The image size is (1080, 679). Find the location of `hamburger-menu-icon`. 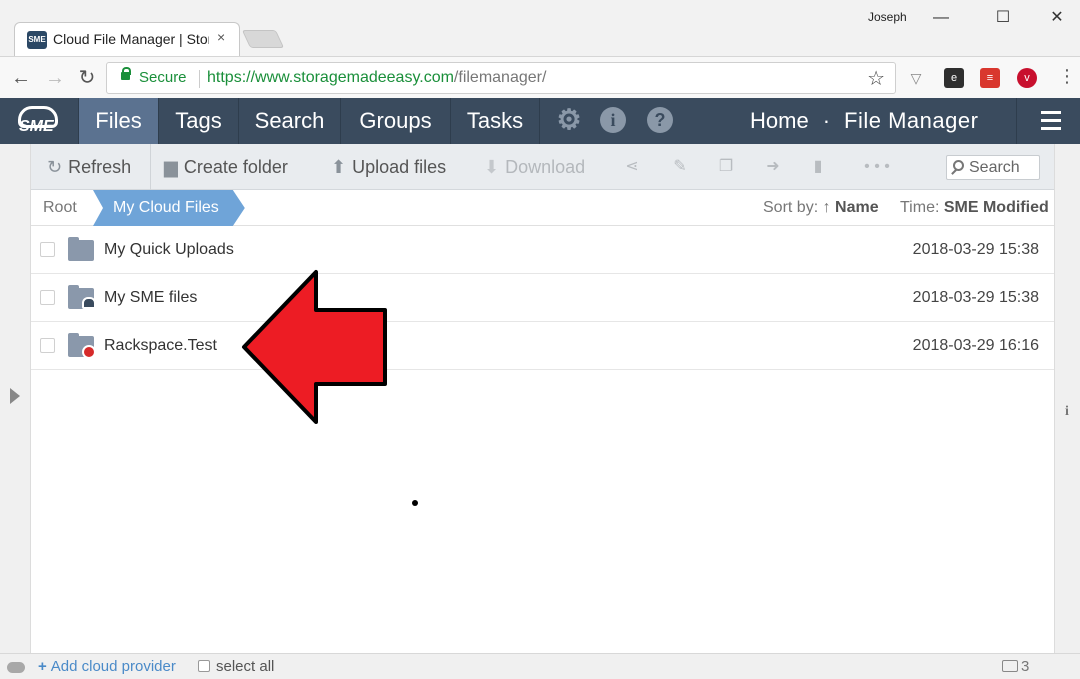

hamburger-menu-icon is located at coordinates (1048, 121).